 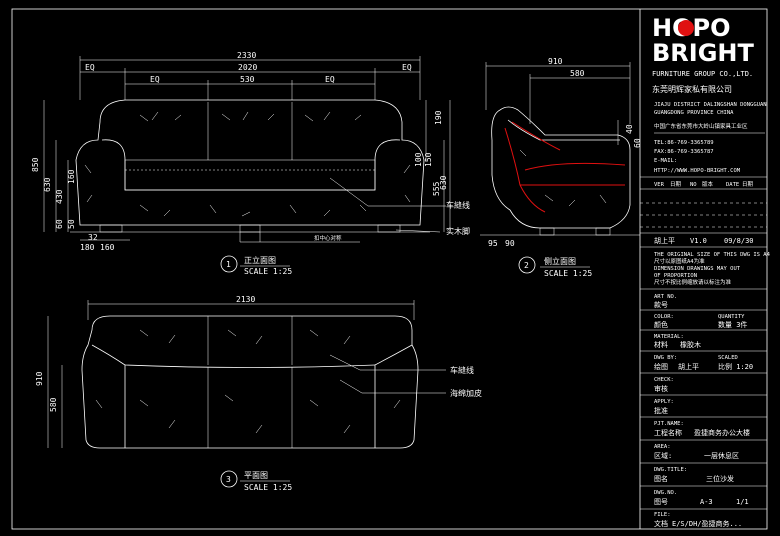 What do you see at coordinates (721, 455) in the screenshot?
I see `area-name: 一层休息区` at bounding box center [721, 455].